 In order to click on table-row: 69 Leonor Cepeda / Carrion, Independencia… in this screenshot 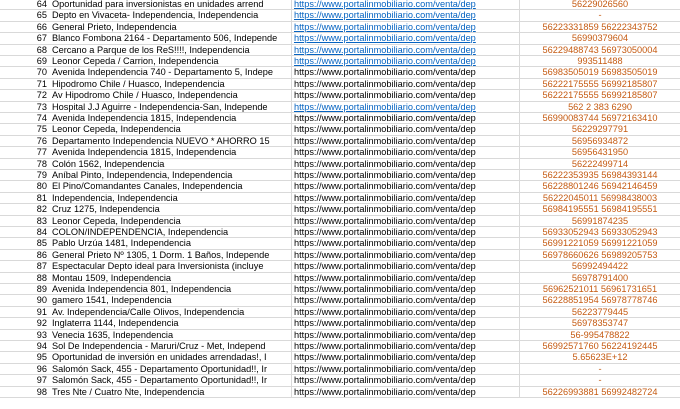, I will do `click(340, 62)`.